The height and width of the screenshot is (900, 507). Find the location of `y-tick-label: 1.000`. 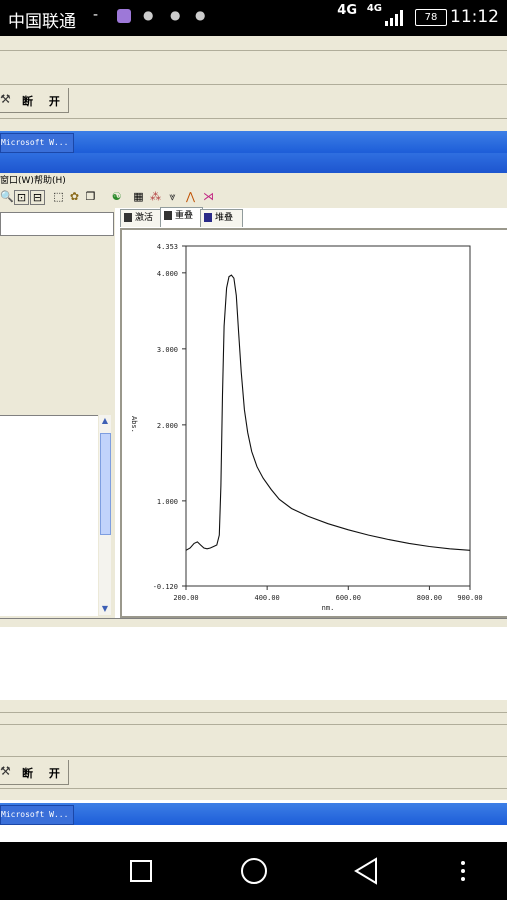

y-tick-label: 1.000 is located at coordinates (167, 502).